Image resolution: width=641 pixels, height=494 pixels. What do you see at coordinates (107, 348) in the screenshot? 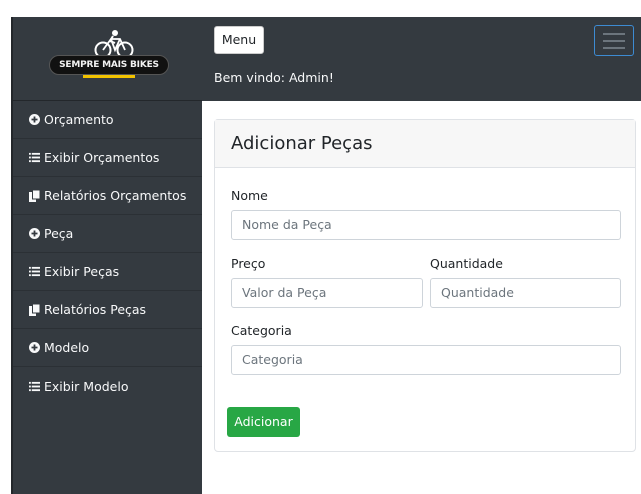
I see `sidebar-item-modelo: Modelo` at bounding box center [107, 348].